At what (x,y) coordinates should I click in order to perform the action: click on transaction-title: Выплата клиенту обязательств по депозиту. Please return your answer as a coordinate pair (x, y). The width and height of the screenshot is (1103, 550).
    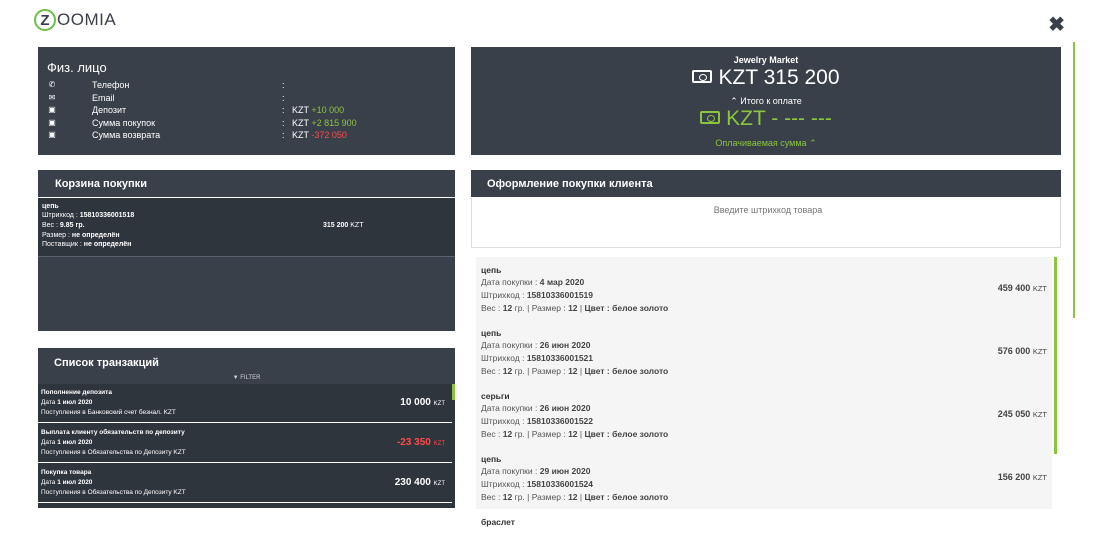
    Looking at the image, I should click on (113, 432).